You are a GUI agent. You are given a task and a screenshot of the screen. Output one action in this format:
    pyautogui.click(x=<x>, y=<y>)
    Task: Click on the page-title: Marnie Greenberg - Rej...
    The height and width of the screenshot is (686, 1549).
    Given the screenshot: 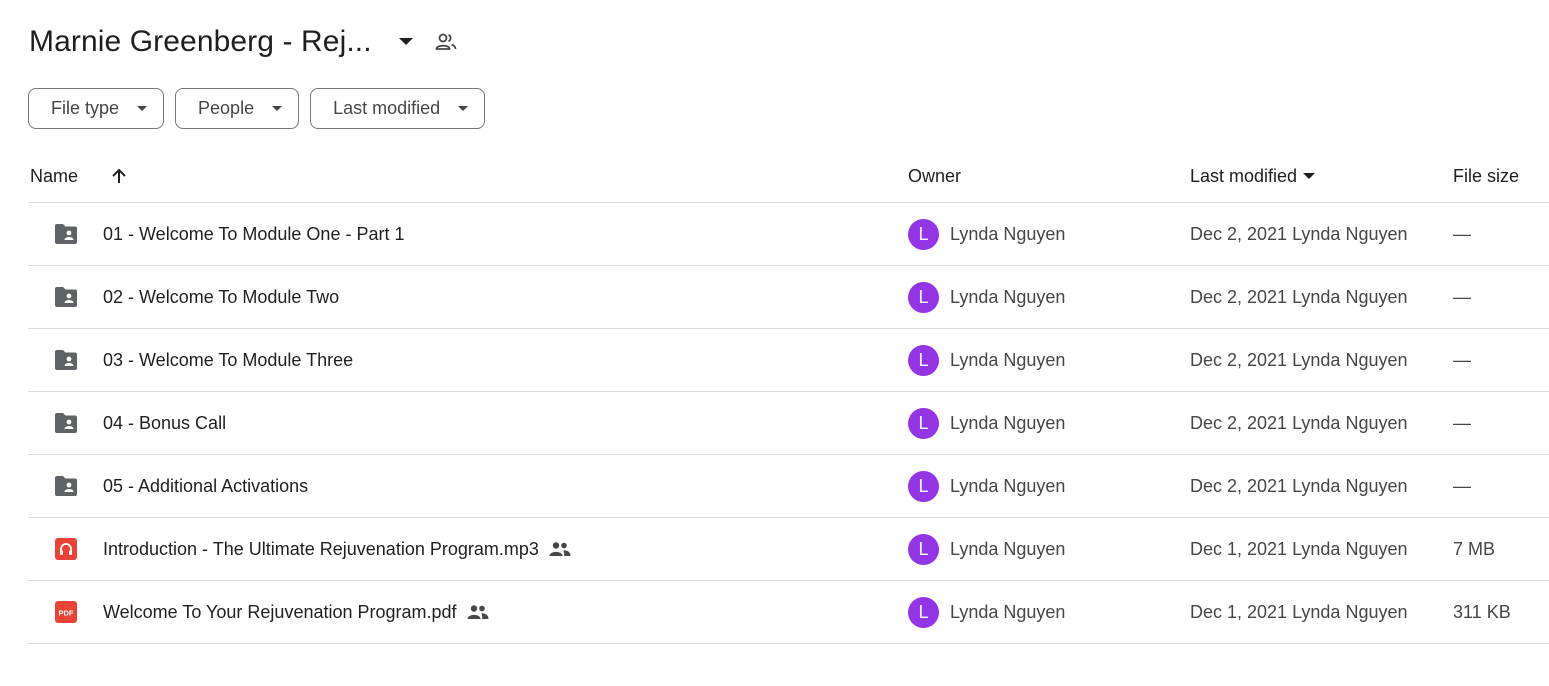 What is the action you would take?
    pyautogui.click(x=200, y=42)
    